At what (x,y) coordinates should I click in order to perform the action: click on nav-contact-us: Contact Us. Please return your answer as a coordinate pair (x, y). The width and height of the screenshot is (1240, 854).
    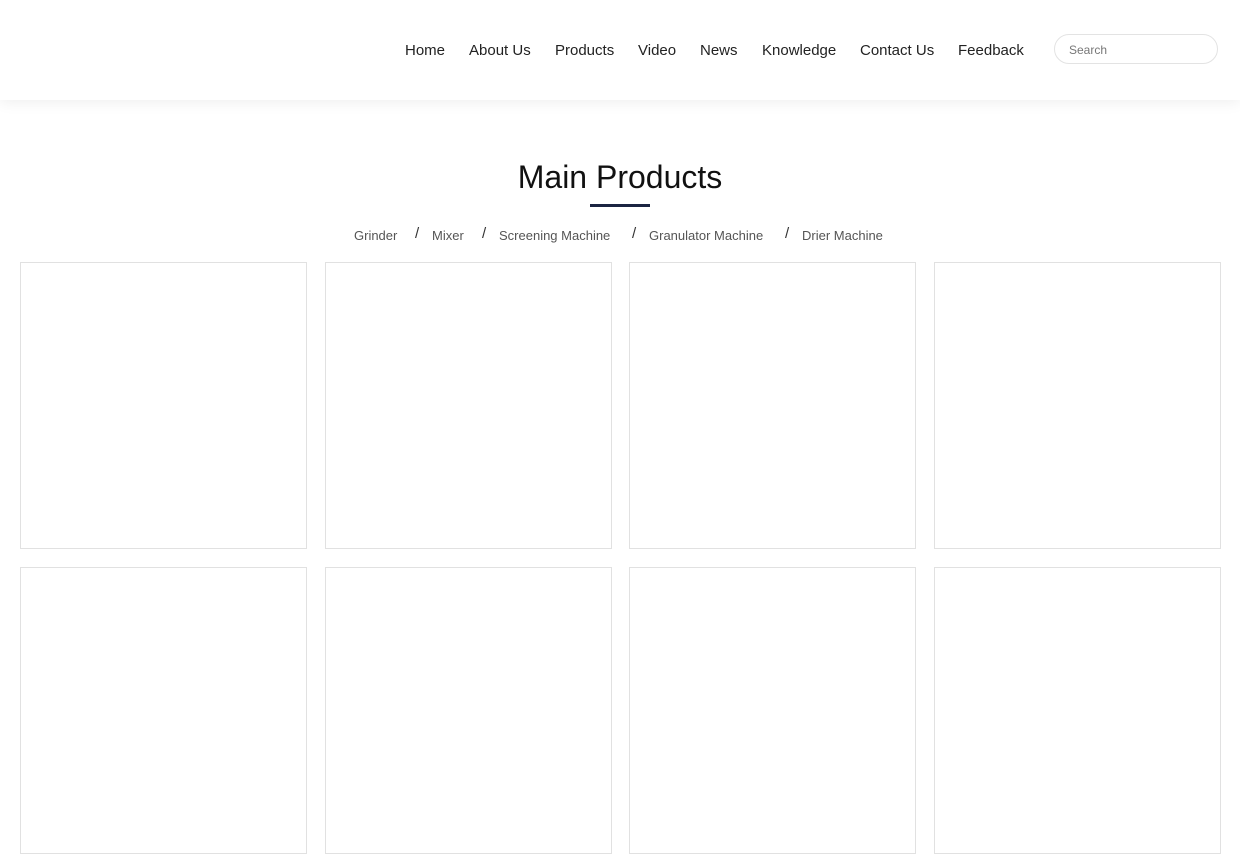
    Looking at the image, I should click on (897, 51).